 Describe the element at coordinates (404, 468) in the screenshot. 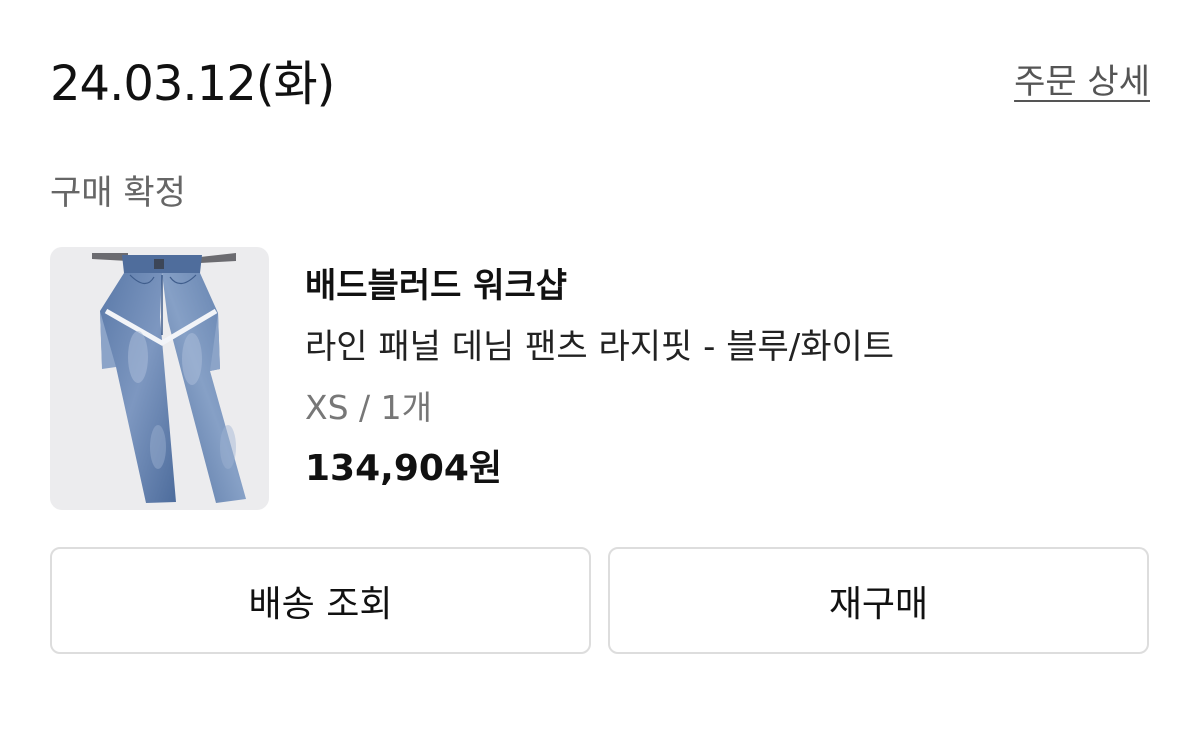

I see `product-price: 134,904원` at that location.